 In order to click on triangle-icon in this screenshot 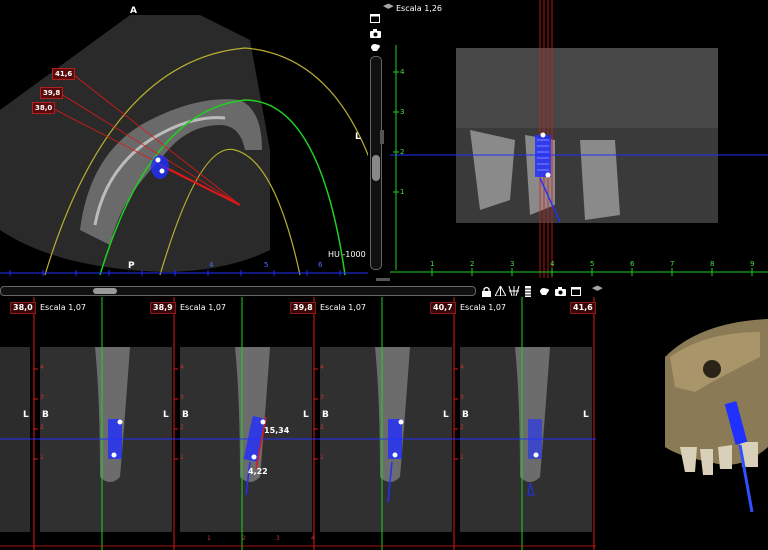, I will do `click(500, 291)`.